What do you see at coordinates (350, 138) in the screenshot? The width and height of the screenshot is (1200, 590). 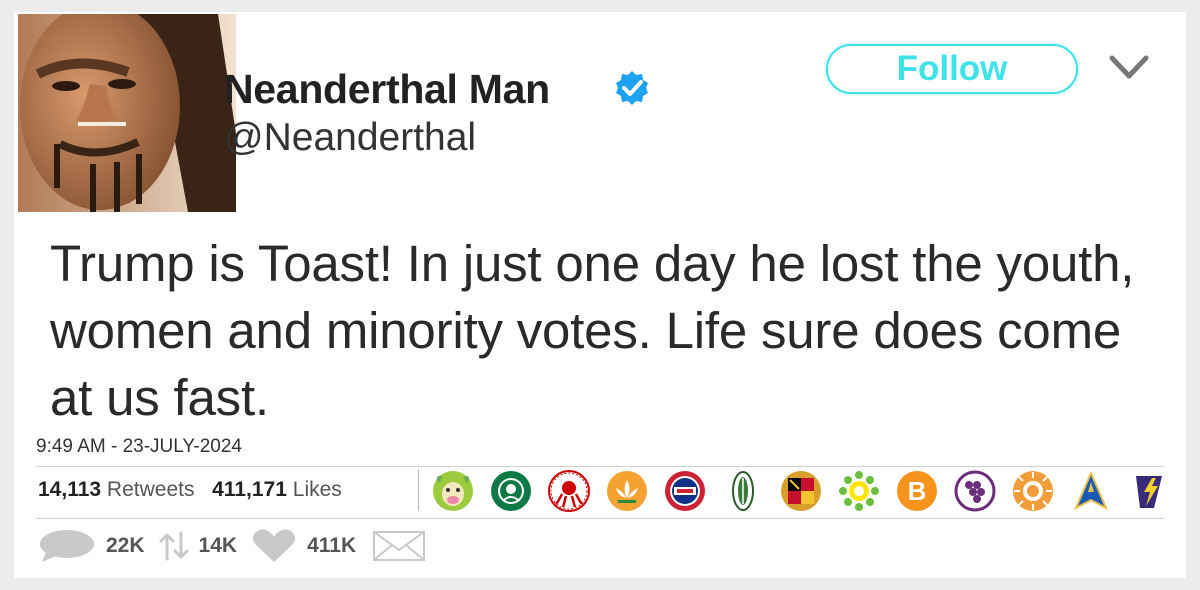 I see `user-handle: @Neanderthal` at bounding box center [350, 138].